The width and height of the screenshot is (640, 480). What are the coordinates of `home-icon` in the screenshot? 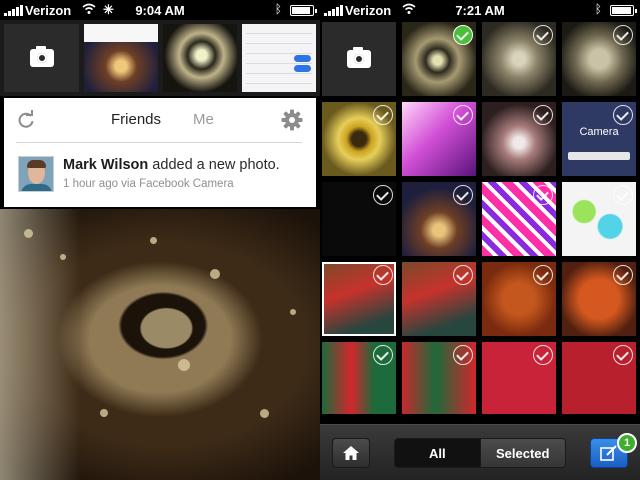 It's located at (351, 453).